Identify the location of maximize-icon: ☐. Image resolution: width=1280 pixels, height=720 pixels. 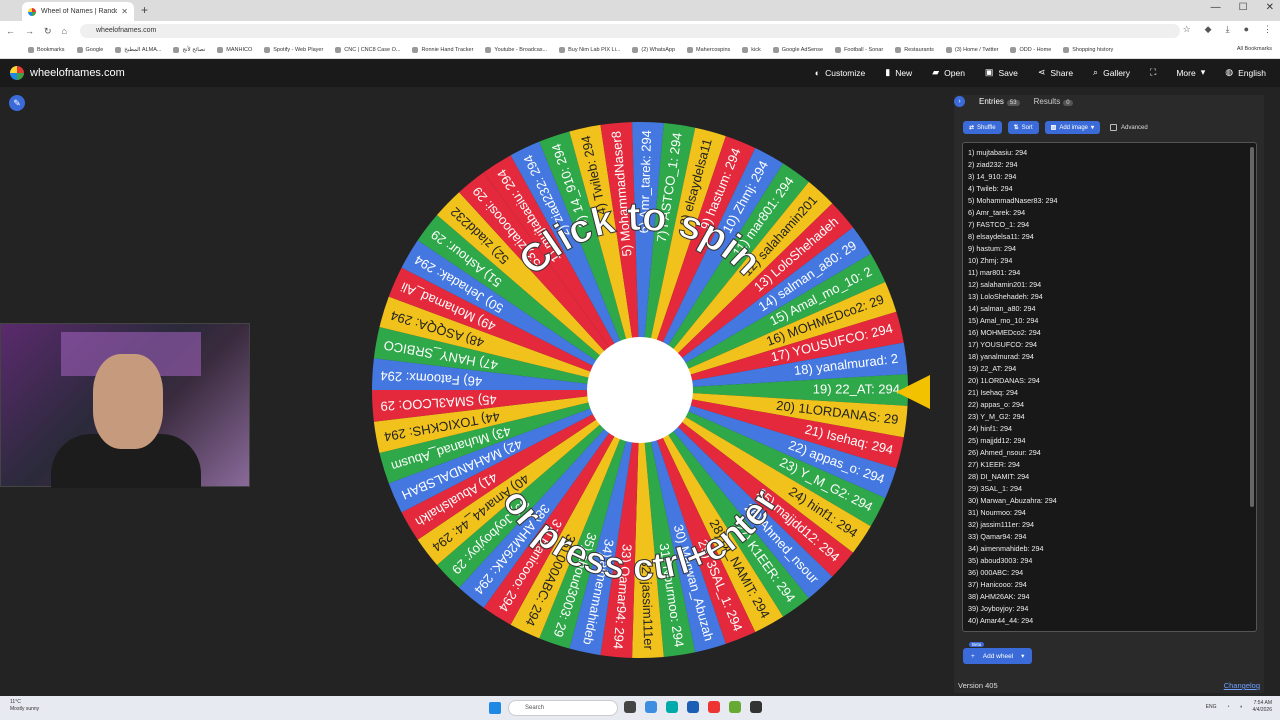
(1243, 7).